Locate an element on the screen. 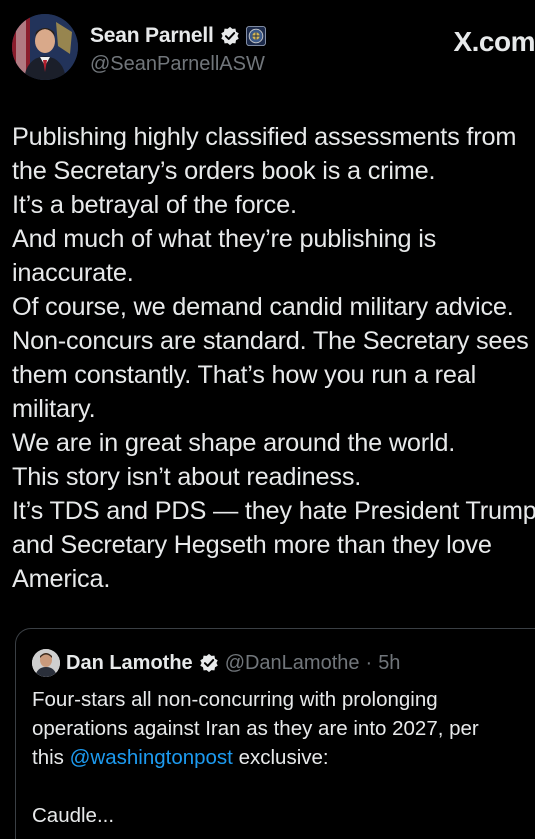  quoted-author-handle: @DanLamothe is located at coordinates (292, 663).